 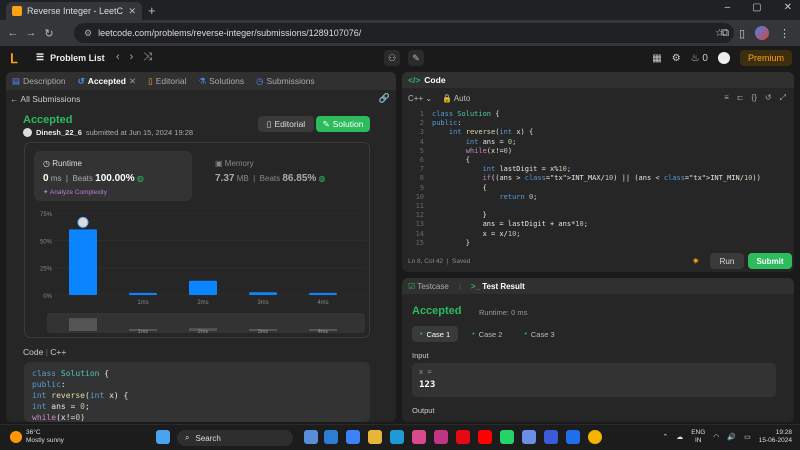 I want to click on case-tab-3: • Case 3, so click(x=539, y=334).